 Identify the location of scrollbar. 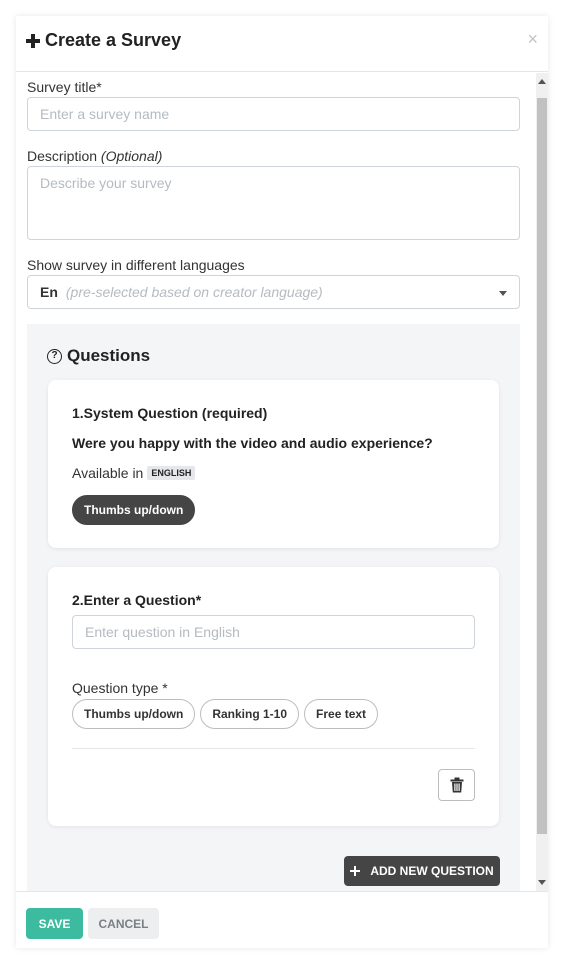
(542, 482).